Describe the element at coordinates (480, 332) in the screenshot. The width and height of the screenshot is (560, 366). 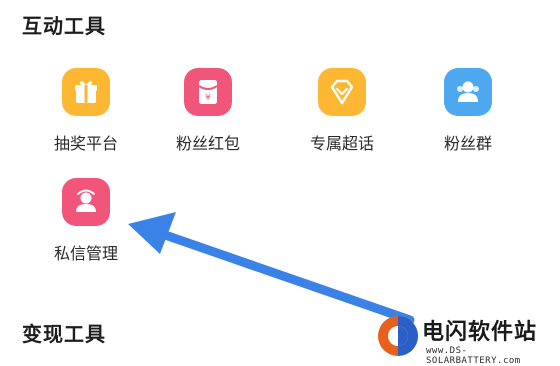
I see `watermark-name: 电闪软件站` at that location.